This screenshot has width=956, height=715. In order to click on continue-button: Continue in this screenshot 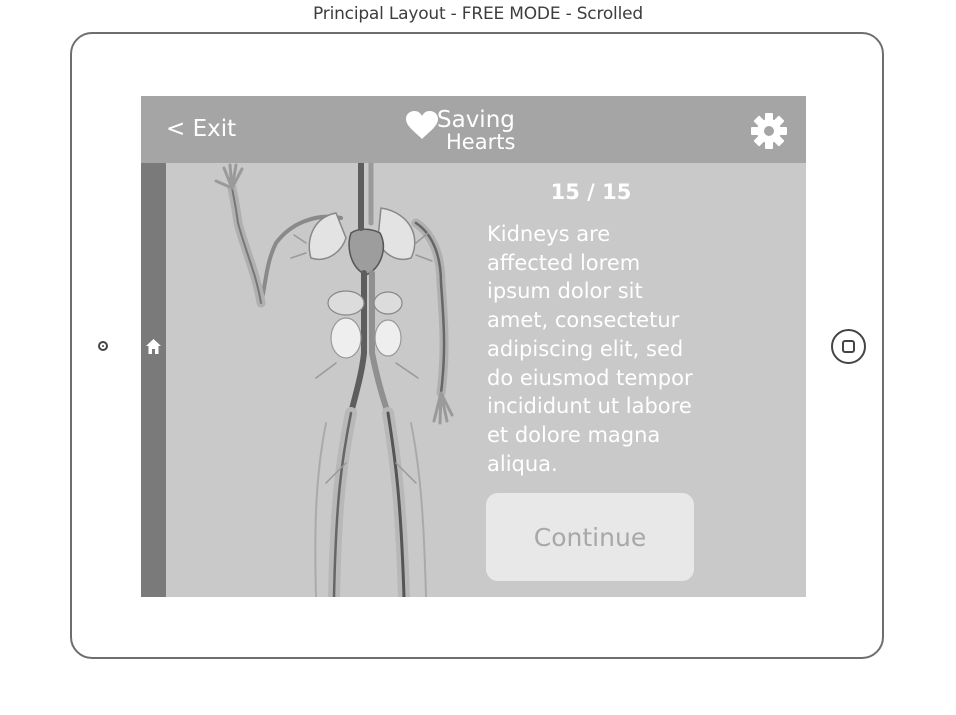, I will do `click(590, 537)`.